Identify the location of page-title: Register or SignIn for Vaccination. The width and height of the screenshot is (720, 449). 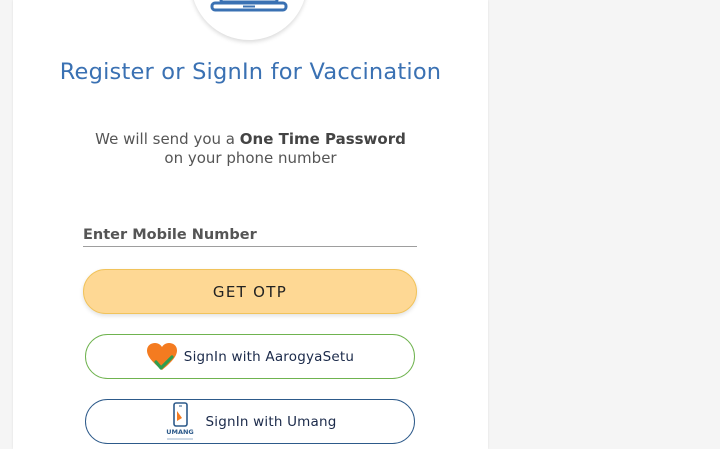
(250, 72).